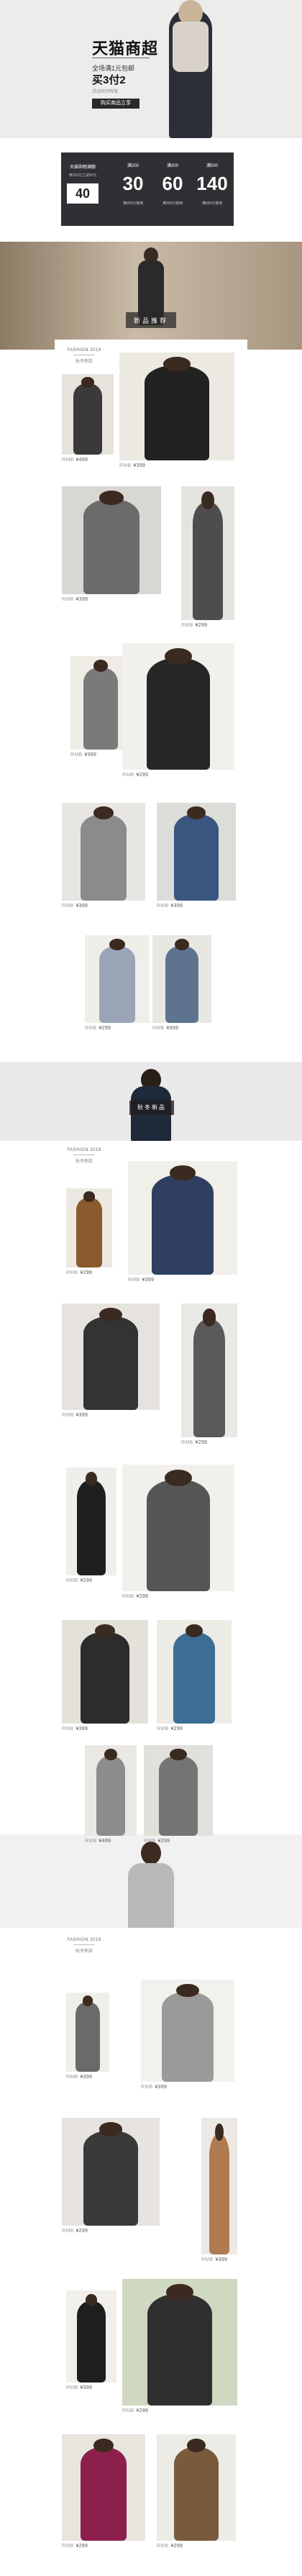 The image size is (302, 2576). I want to click on coupon-main: 天猫购物满额 满200元立减40元 40, so click(83, 189).